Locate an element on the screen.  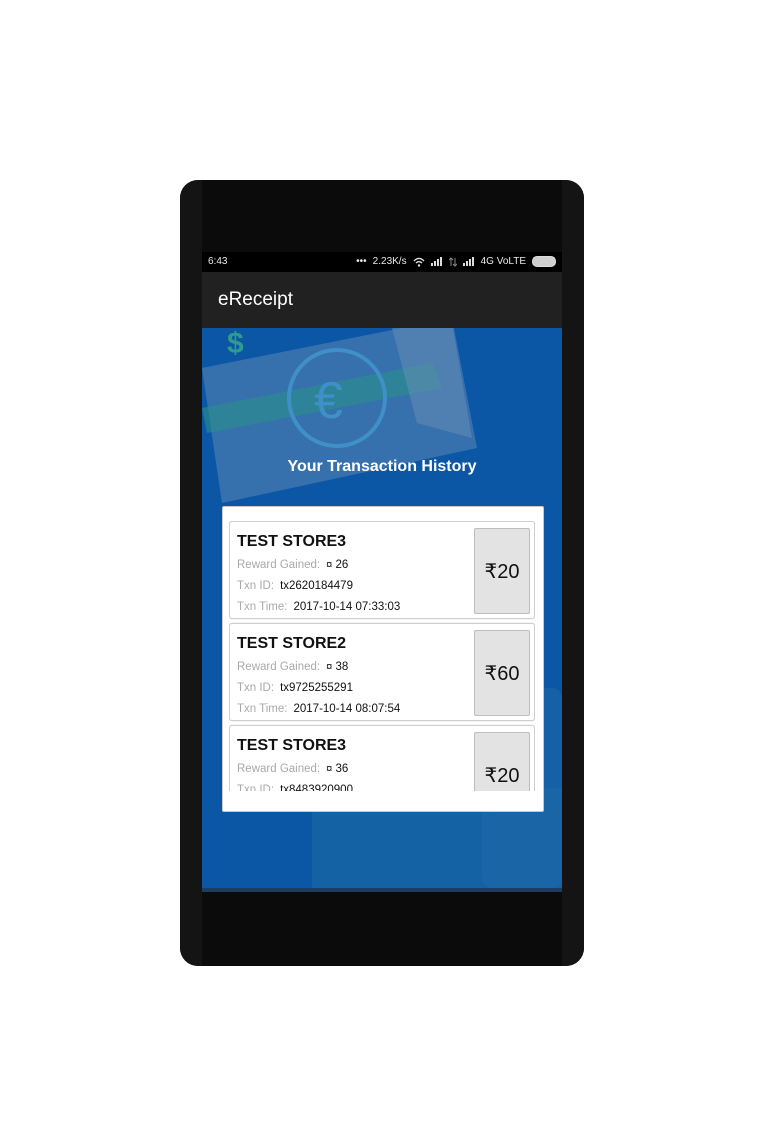
reward-row: Reward Gained: ¤ 26 is located at coordinates (292, 565).